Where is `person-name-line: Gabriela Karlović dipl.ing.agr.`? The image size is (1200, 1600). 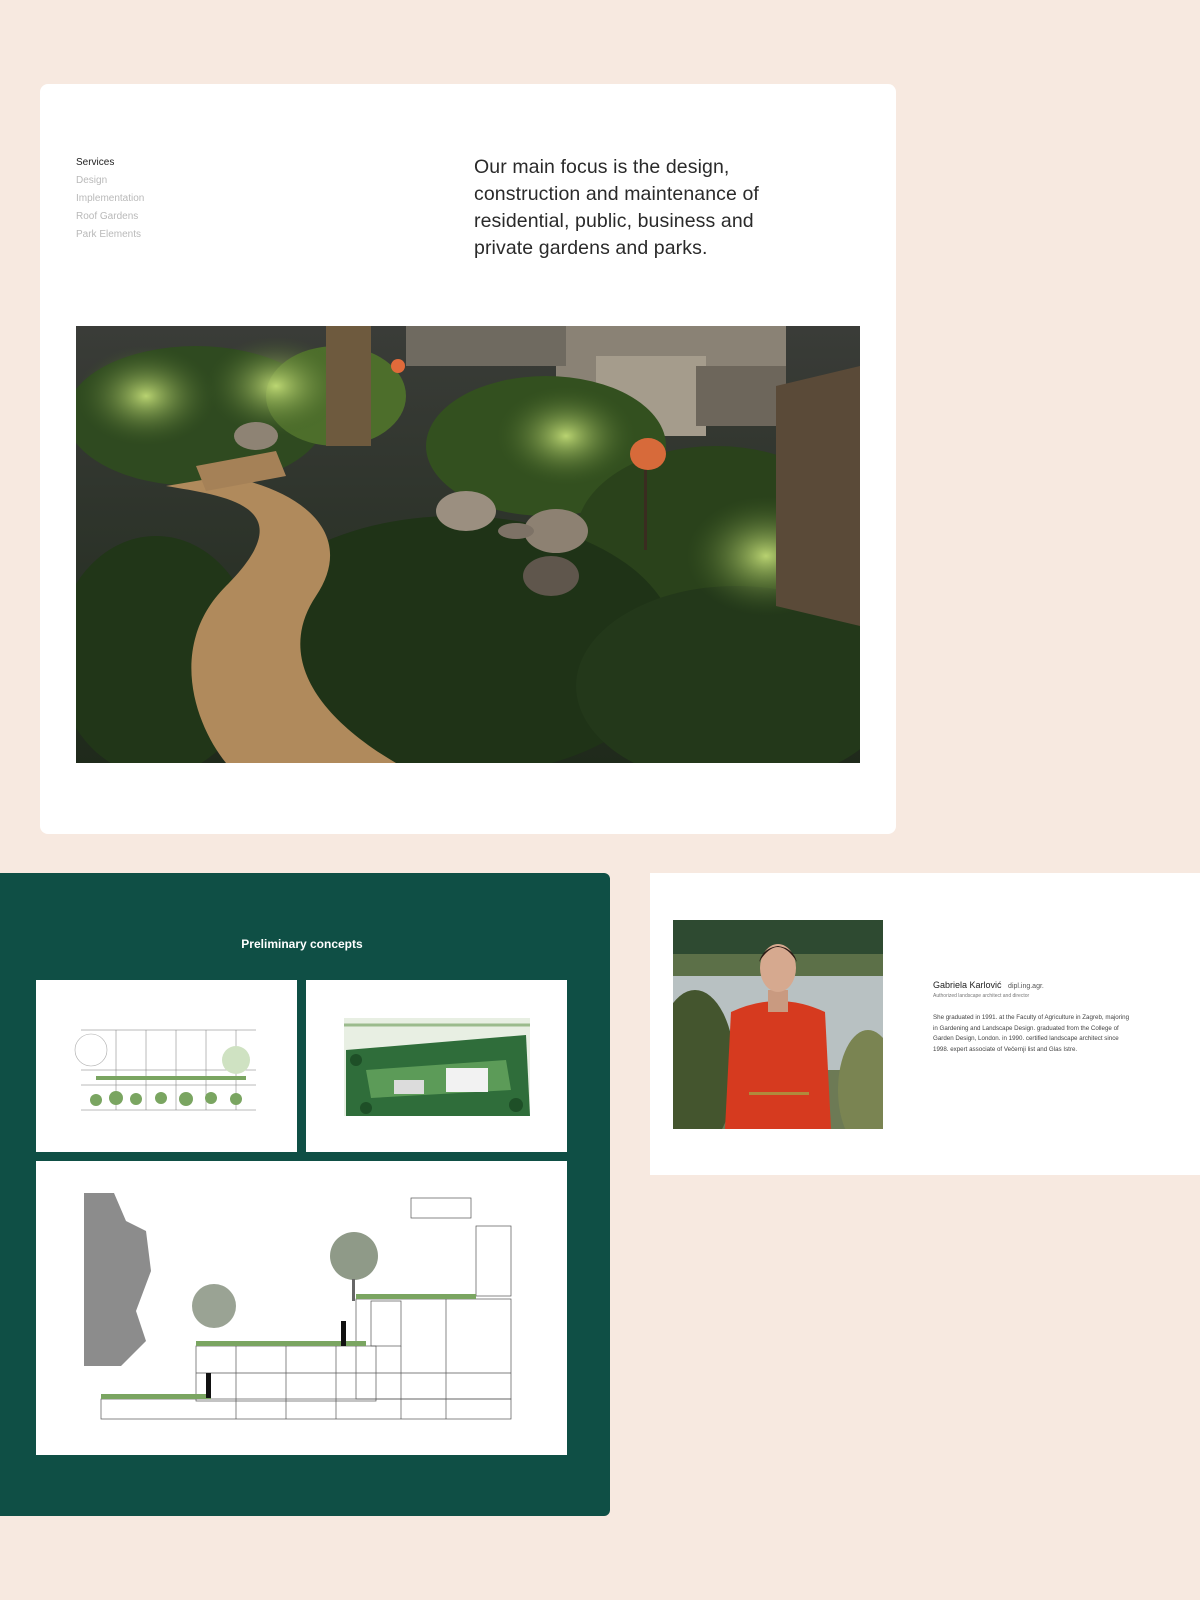 person-name-line: Gabriela Karlović dipl.ing.agr. is located at coordinates (1033, 985).